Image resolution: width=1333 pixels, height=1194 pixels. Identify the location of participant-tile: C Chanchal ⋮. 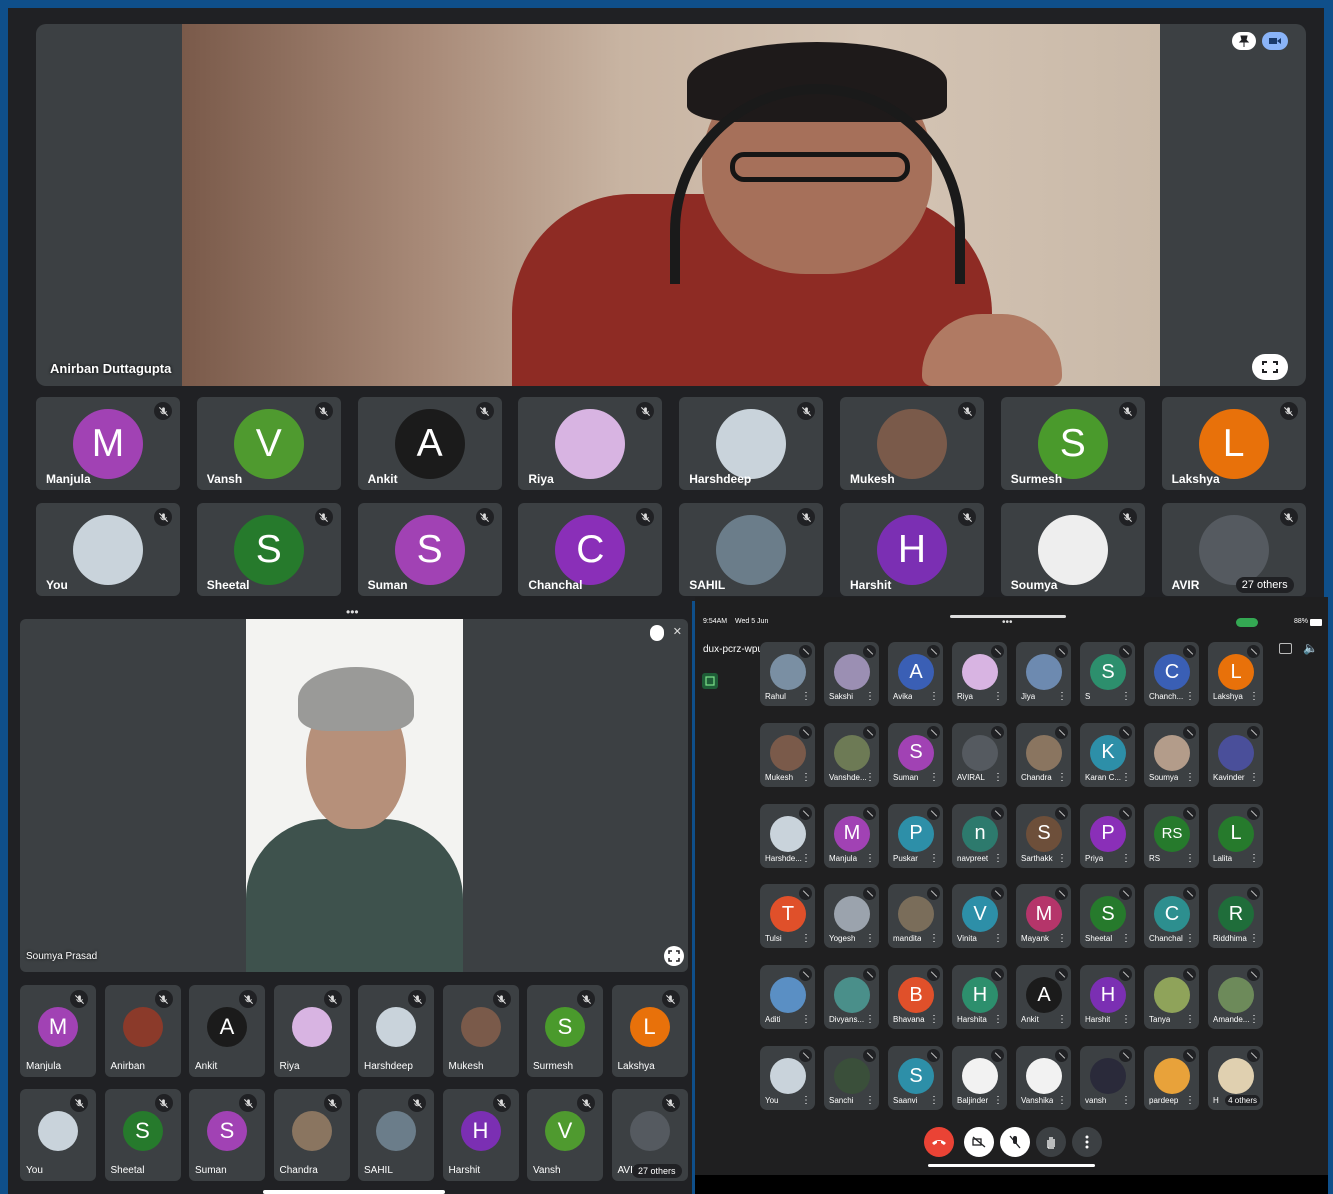
(1171, 916).